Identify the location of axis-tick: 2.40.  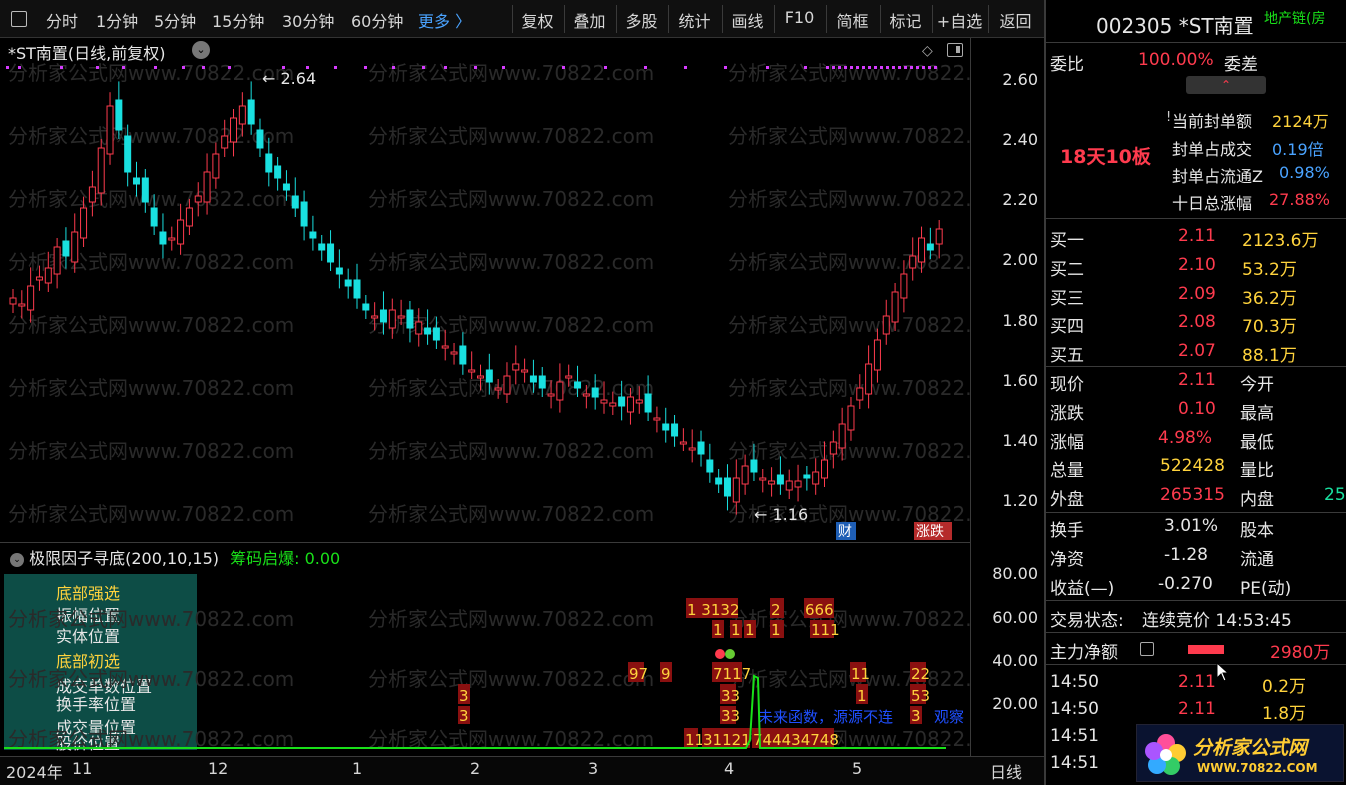
(1020, 139).